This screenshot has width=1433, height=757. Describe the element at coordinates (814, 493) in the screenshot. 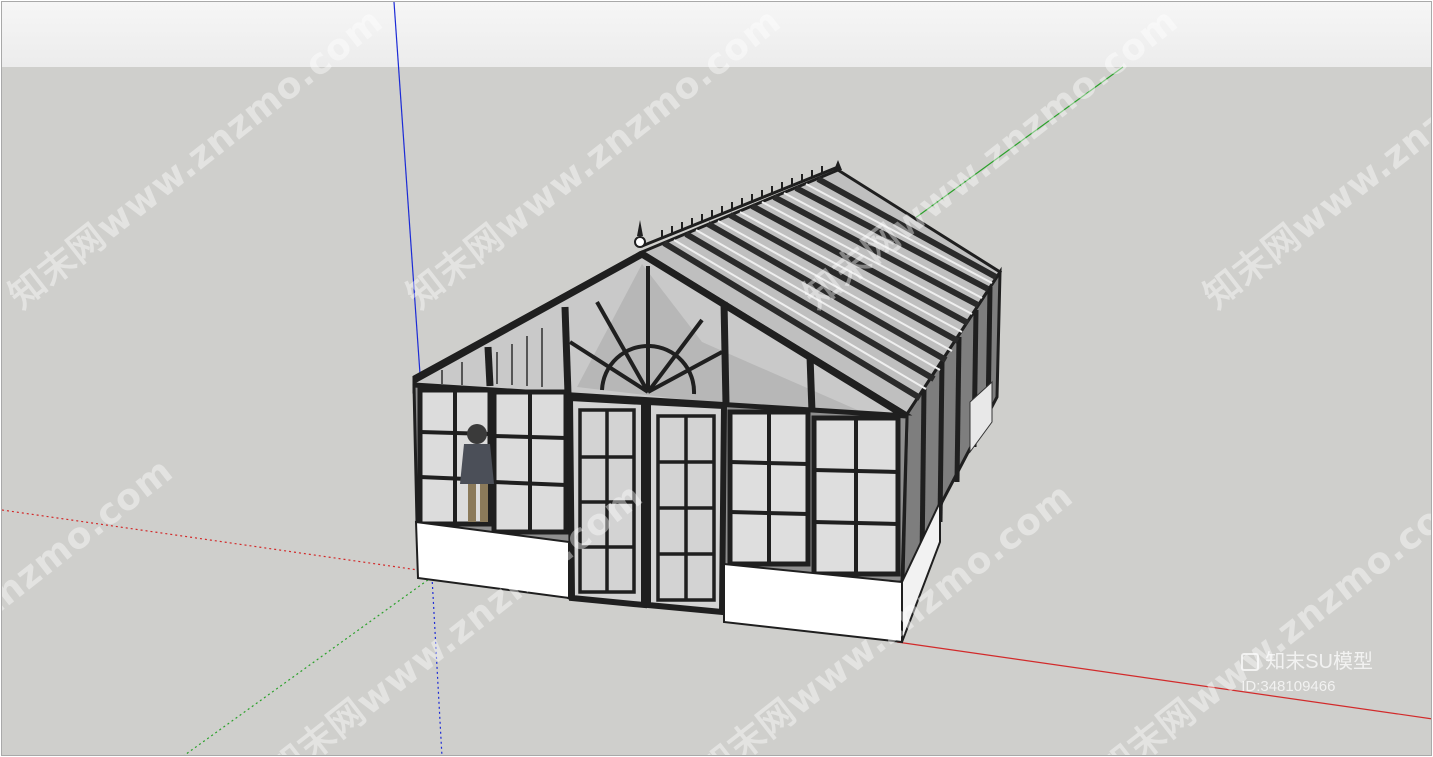

I see `right-windows` at that location.